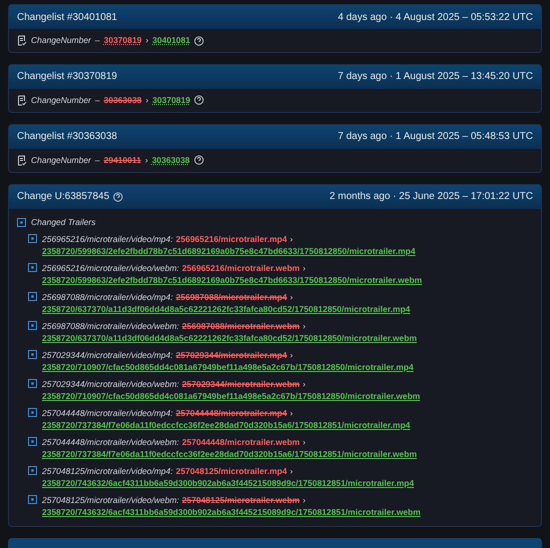 Image resolution: width=550 pixels, height=548 pixels. Describe the element at coordinates (123, 100) in the screenshot. I see `old-value: 30363038` at that location.